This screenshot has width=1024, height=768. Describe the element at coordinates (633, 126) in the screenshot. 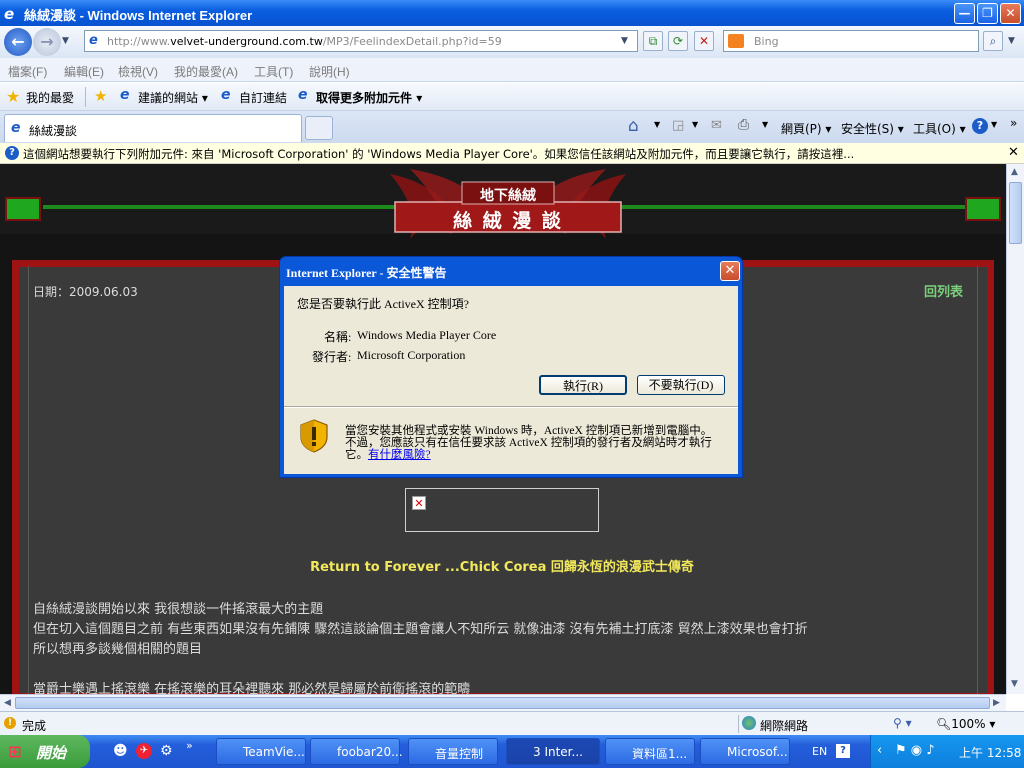

I see `home-icon: ⌂` at that location.